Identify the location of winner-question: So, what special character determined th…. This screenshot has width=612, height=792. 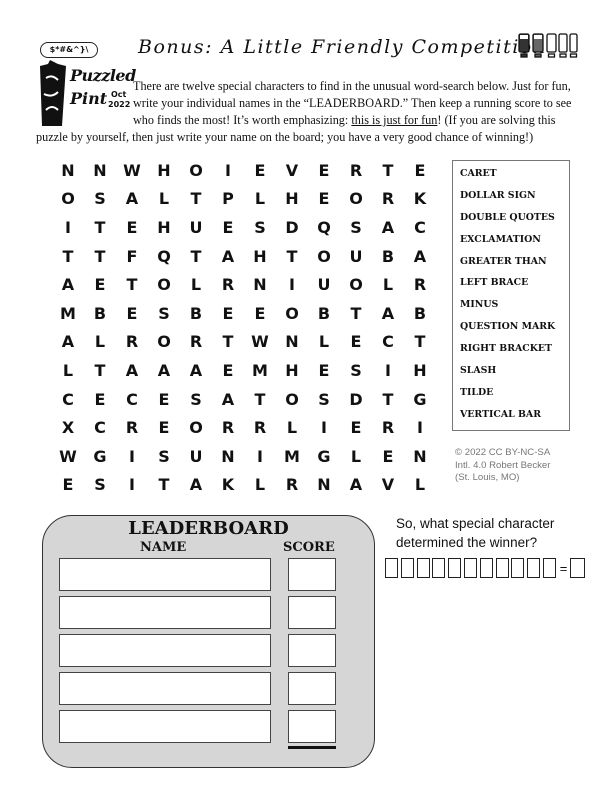
(486, 533).